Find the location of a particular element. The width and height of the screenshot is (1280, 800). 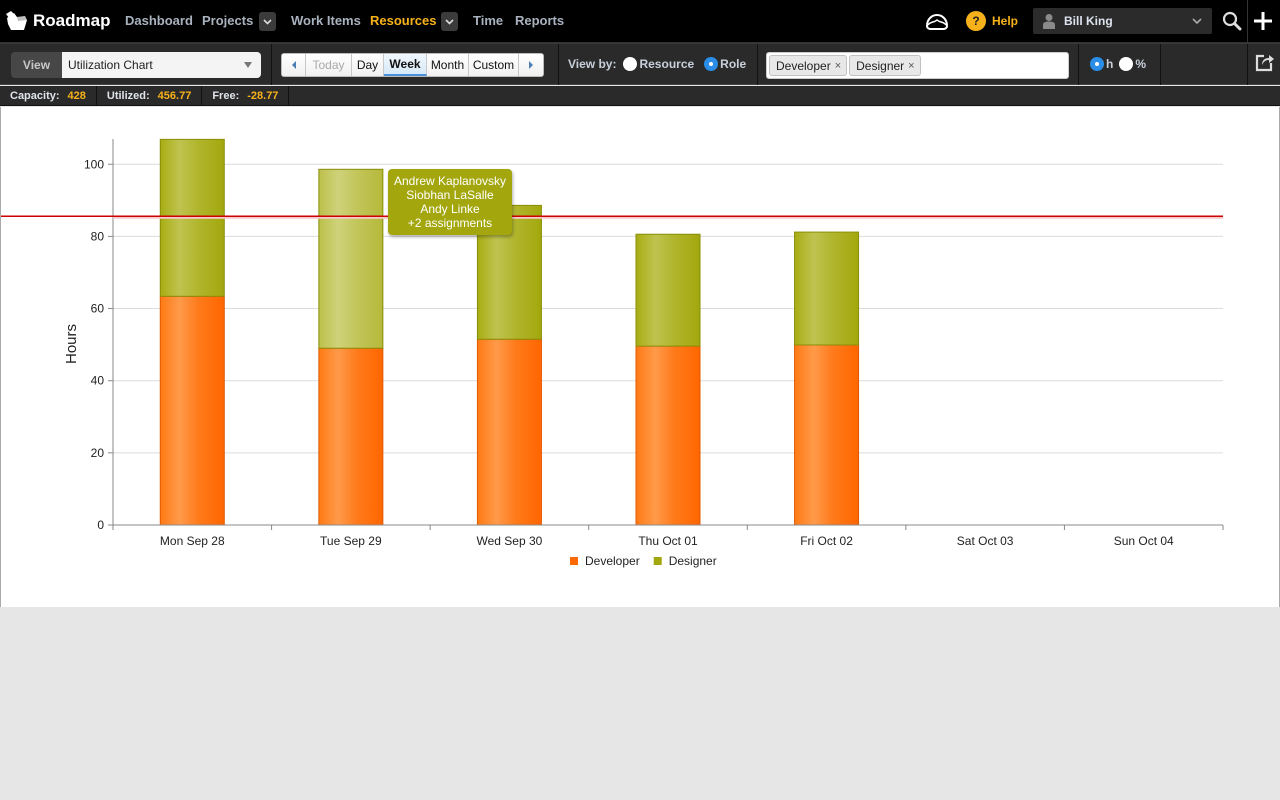

unit-percent-radio is located at coordinates (1126, 64).